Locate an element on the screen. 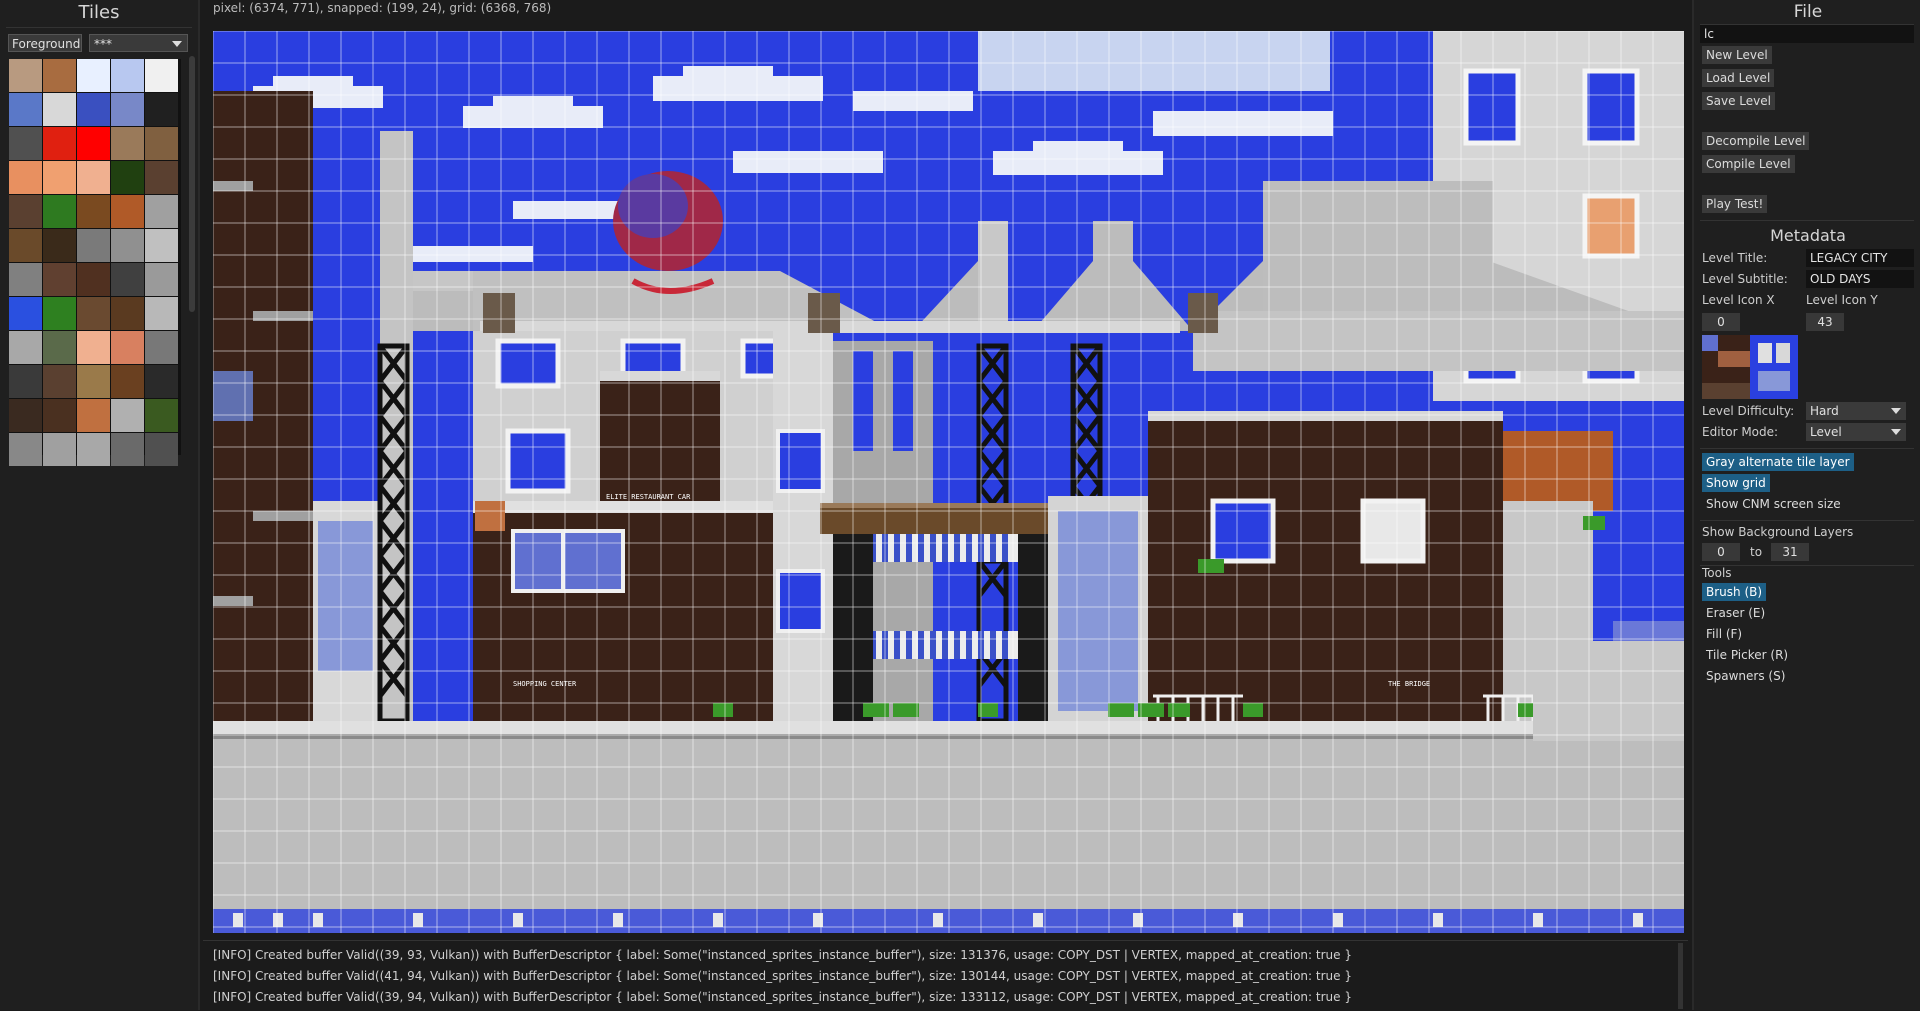  spawners-tool: Spawners (S) is located at coordinates (1745, 676).